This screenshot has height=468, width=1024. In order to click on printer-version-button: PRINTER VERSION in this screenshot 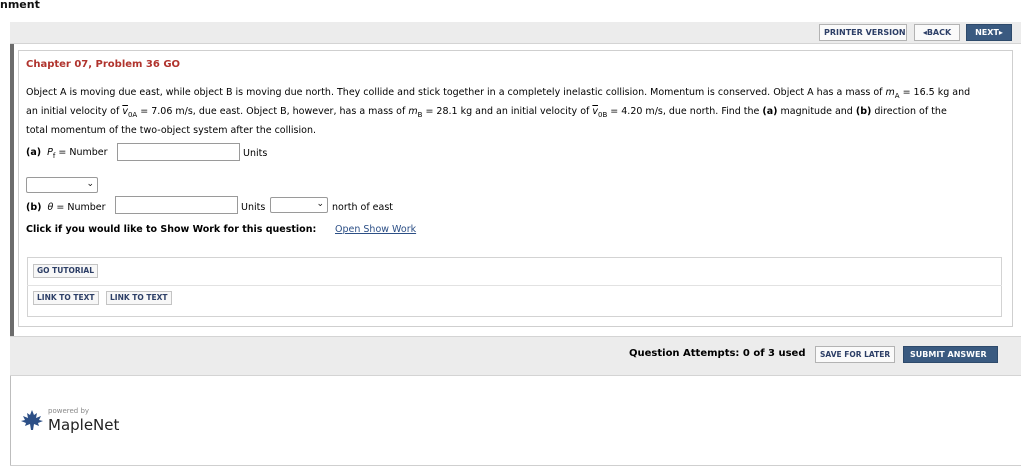, I will do `click(863, 32)`.